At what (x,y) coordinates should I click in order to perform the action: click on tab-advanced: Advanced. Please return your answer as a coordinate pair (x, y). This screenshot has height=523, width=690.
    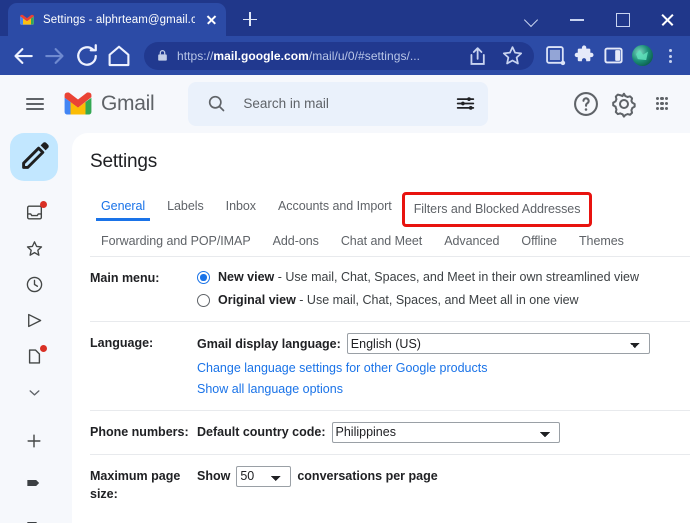
    Looking at the image, I should click on (471, 243).